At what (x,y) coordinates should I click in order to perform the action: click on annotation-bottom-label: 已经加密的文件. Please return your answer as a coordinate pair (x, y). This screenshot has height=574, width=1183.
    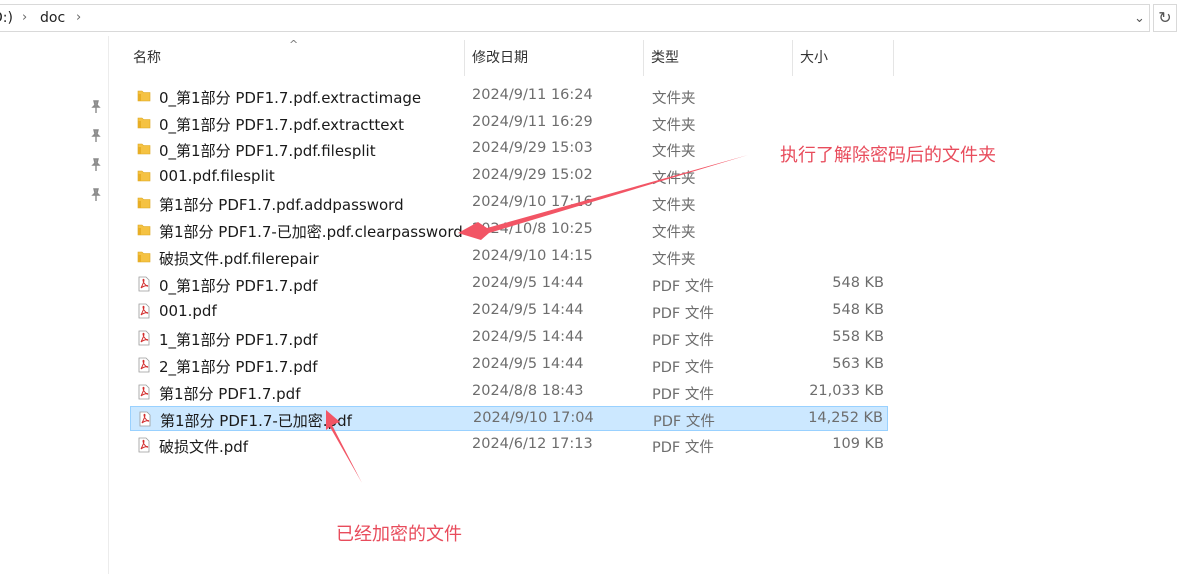
    Looking at the image, I should click on (399, 534).